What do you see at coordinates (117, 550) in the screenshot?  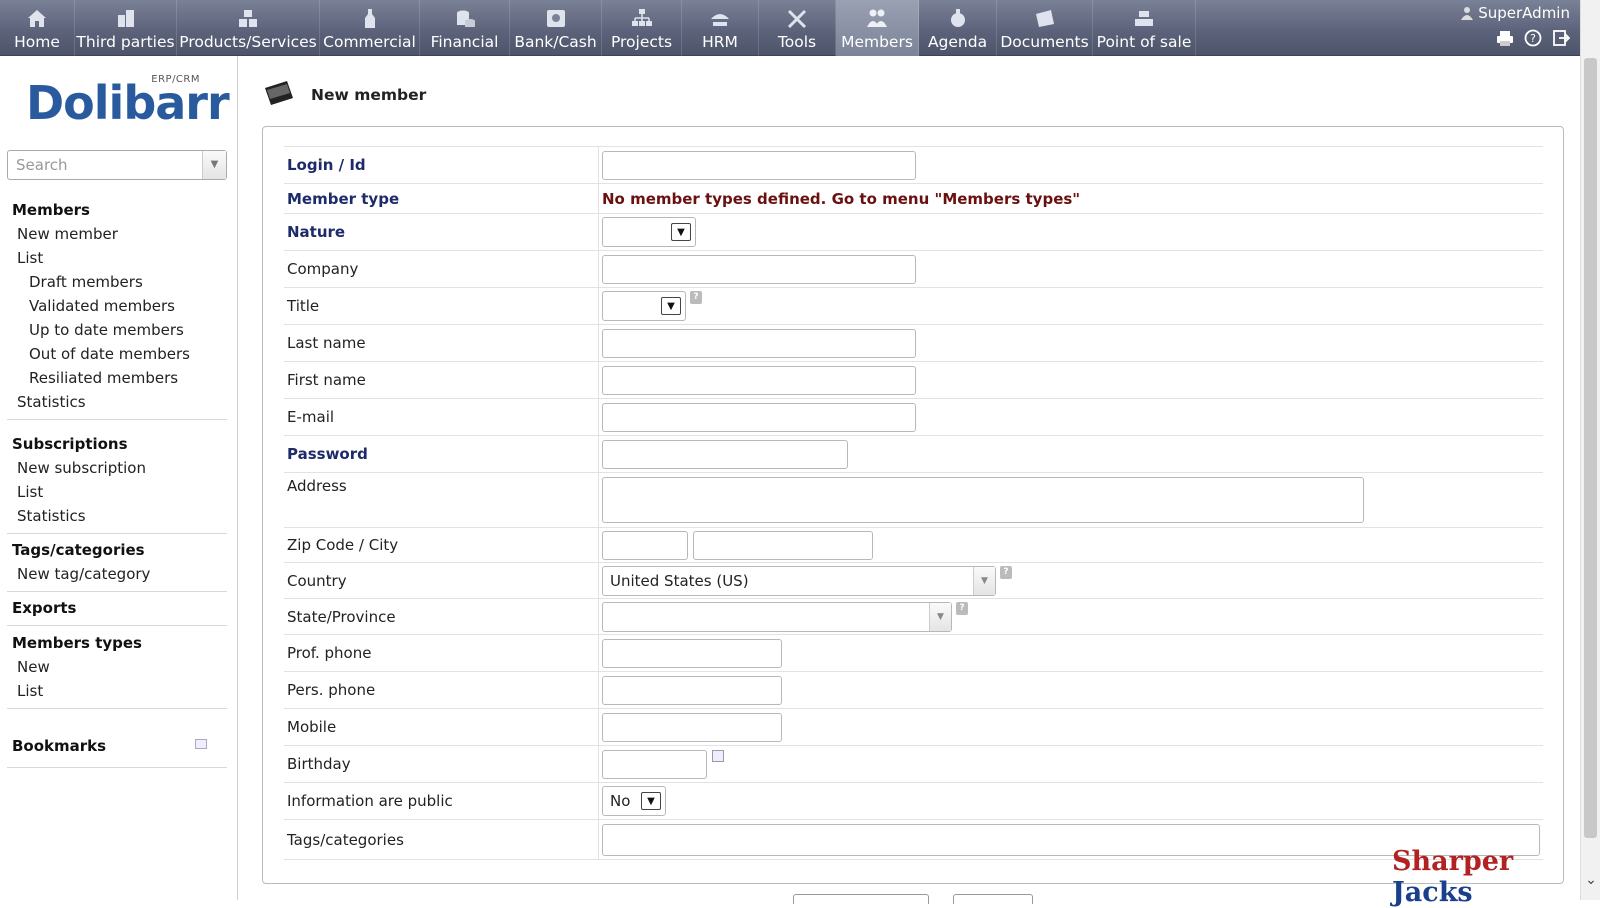 I see `menu-tags-title: Tags/categories` at bounding box center [117, 550].